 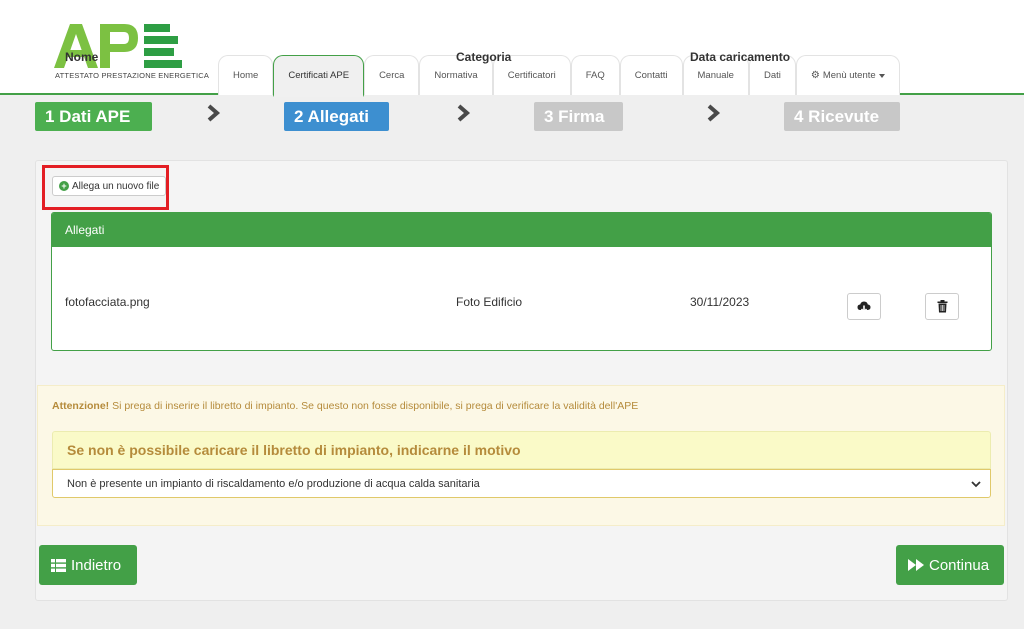 I want to click on cell-data: 30/11/2023, so click(x=720, y=302).